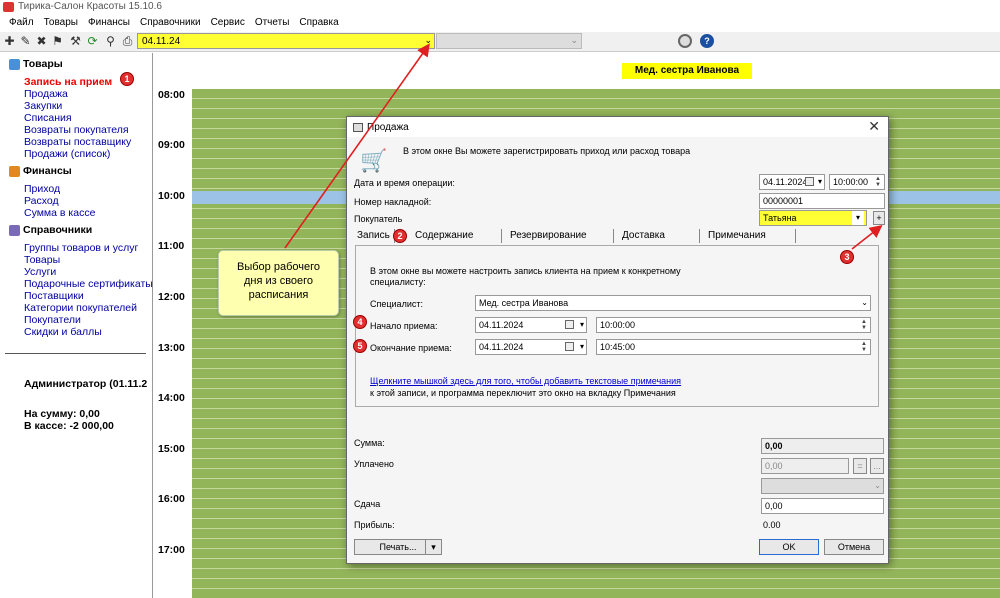 The width and height of the screenshot is (1000, 598). Describe the element at coordinates (860, 466) in the screenshot. I see `paid-equal-button: =` at that location.